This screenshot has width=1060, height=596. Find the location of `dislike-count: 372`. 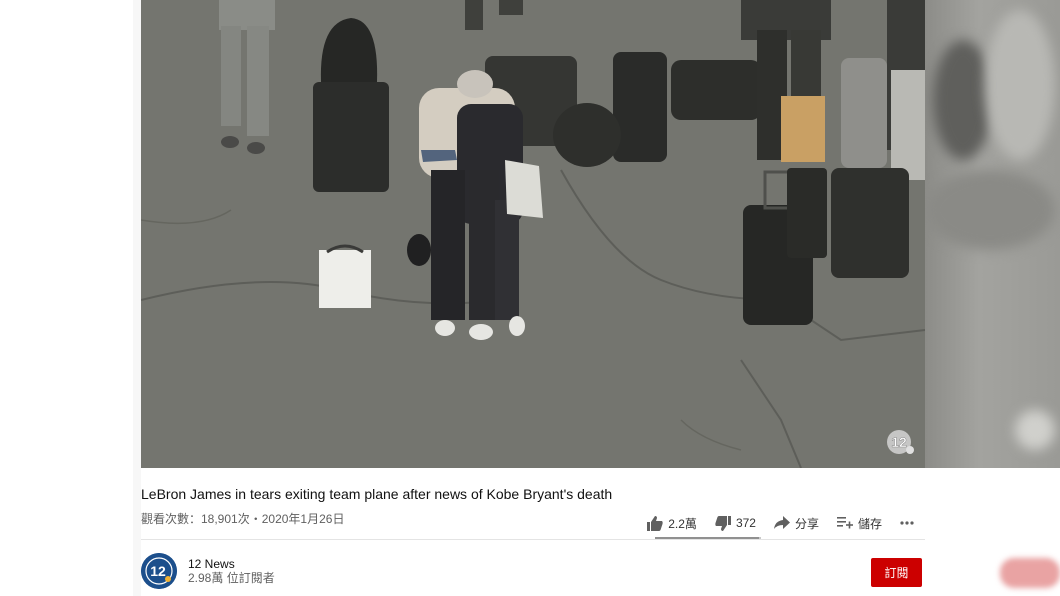

dislike-count: 372 is located at coordinates (745, 523).